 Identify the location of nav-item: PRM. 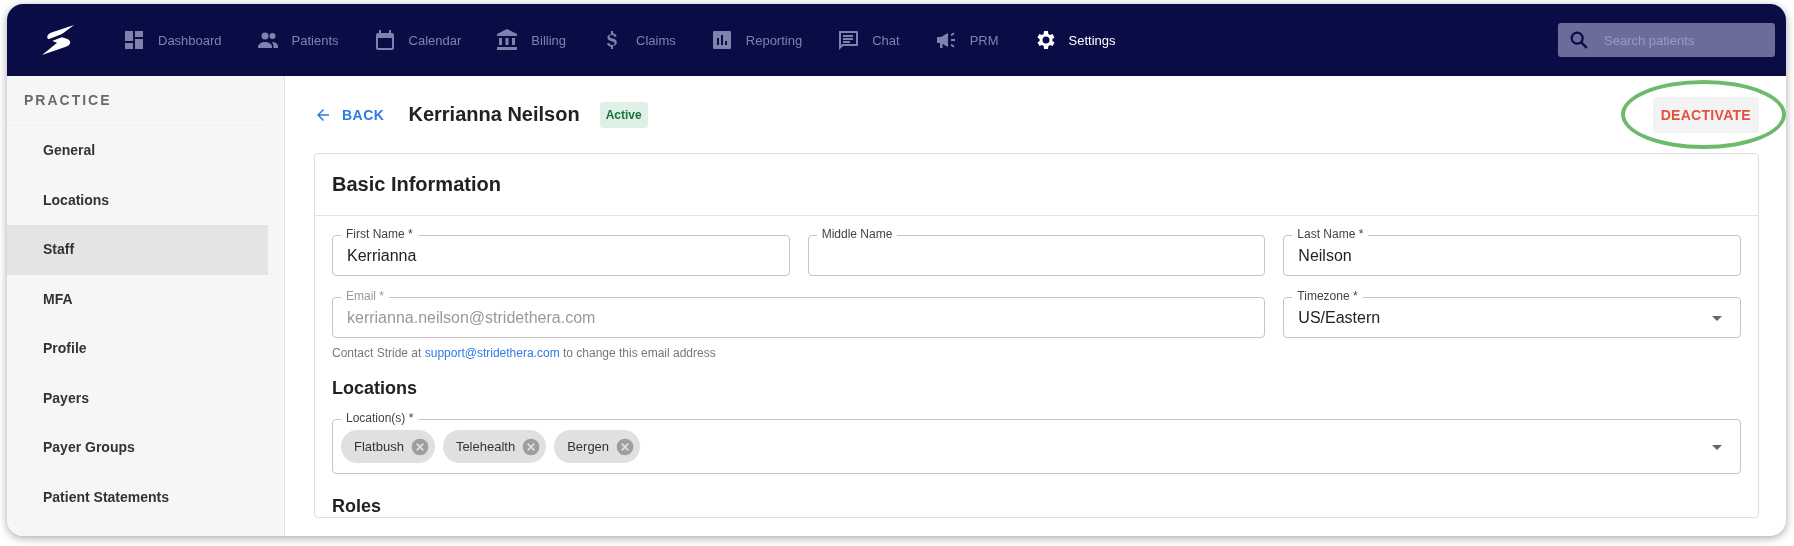
(966, 40).